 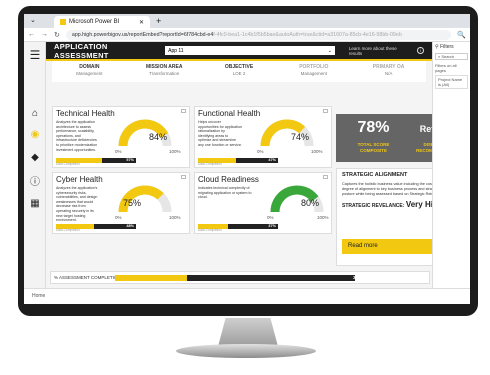 What do you see at coordinates (35, 113) in the screenshot?
I see `home-icon: ⌂` at bounding box center [35, 113].